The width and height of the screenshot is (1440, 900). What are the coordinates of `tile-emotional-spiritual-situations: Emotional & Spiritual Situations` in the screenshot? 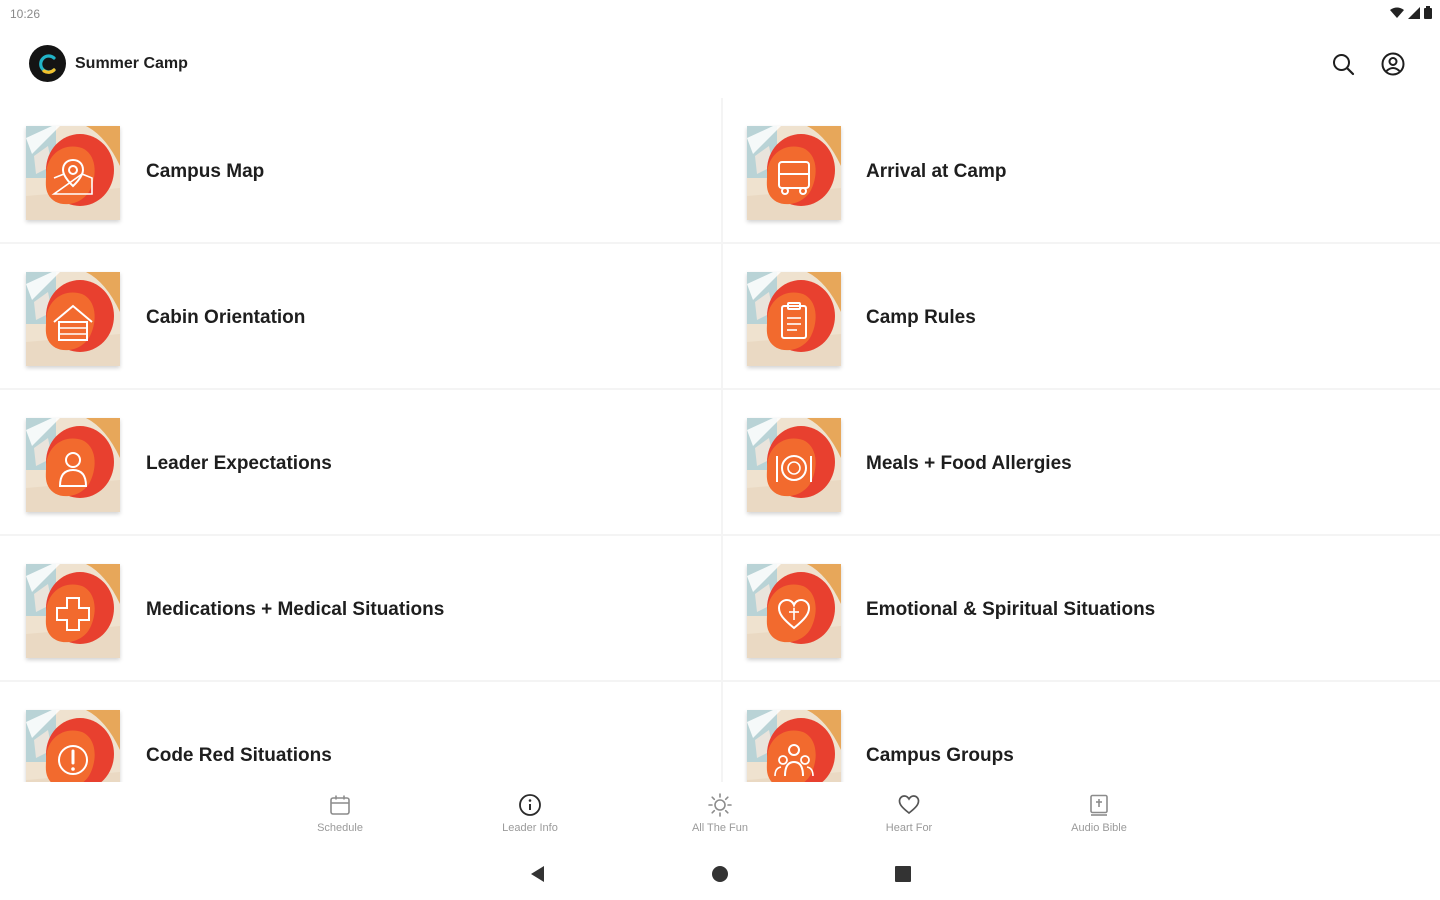 It's located at (1081, 609).